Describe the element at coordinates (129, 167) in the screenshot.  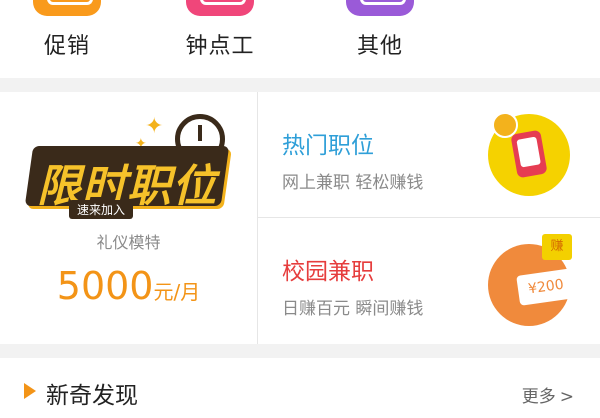
I see `limited-time-badge: ✦ ✦ 限时职位 速来加入` at that location.